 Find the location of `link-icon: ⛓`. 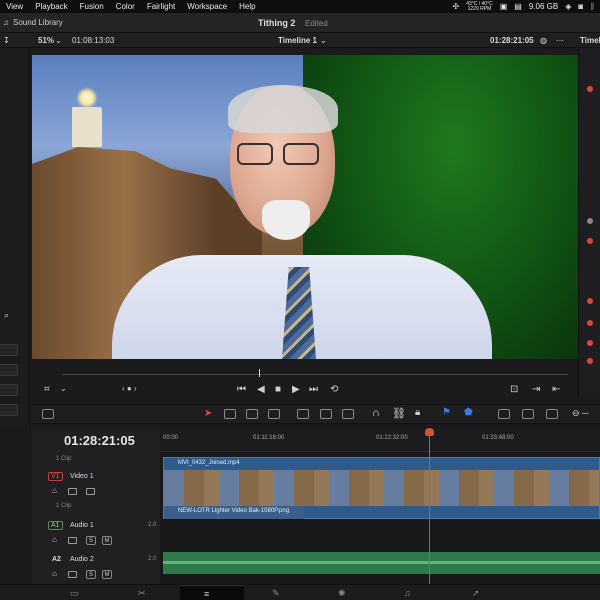

link-icon: ⛓ is located at coordinates (399, 413).